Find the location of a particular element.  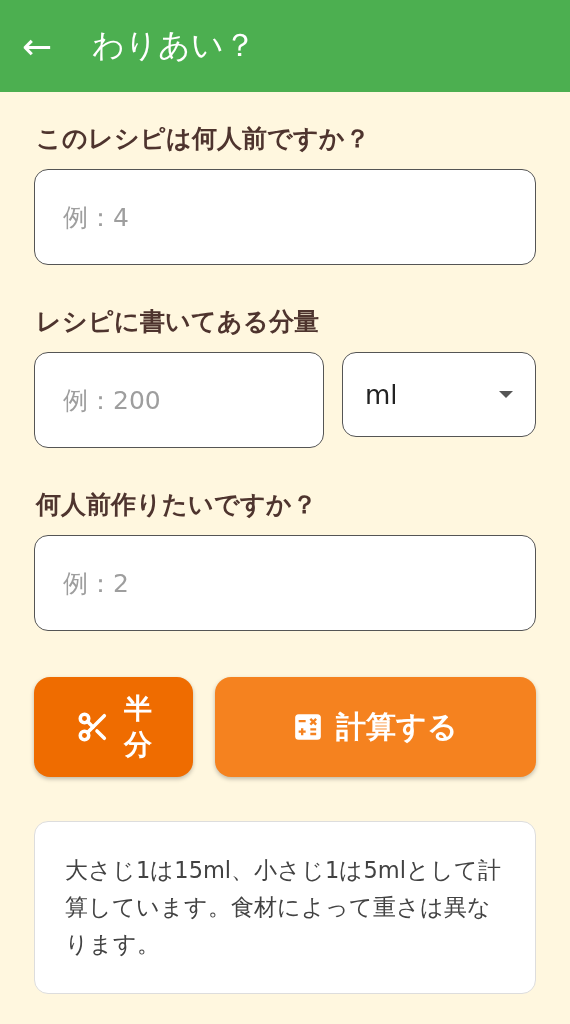

caret-icon is located at coordinates (506, 394).